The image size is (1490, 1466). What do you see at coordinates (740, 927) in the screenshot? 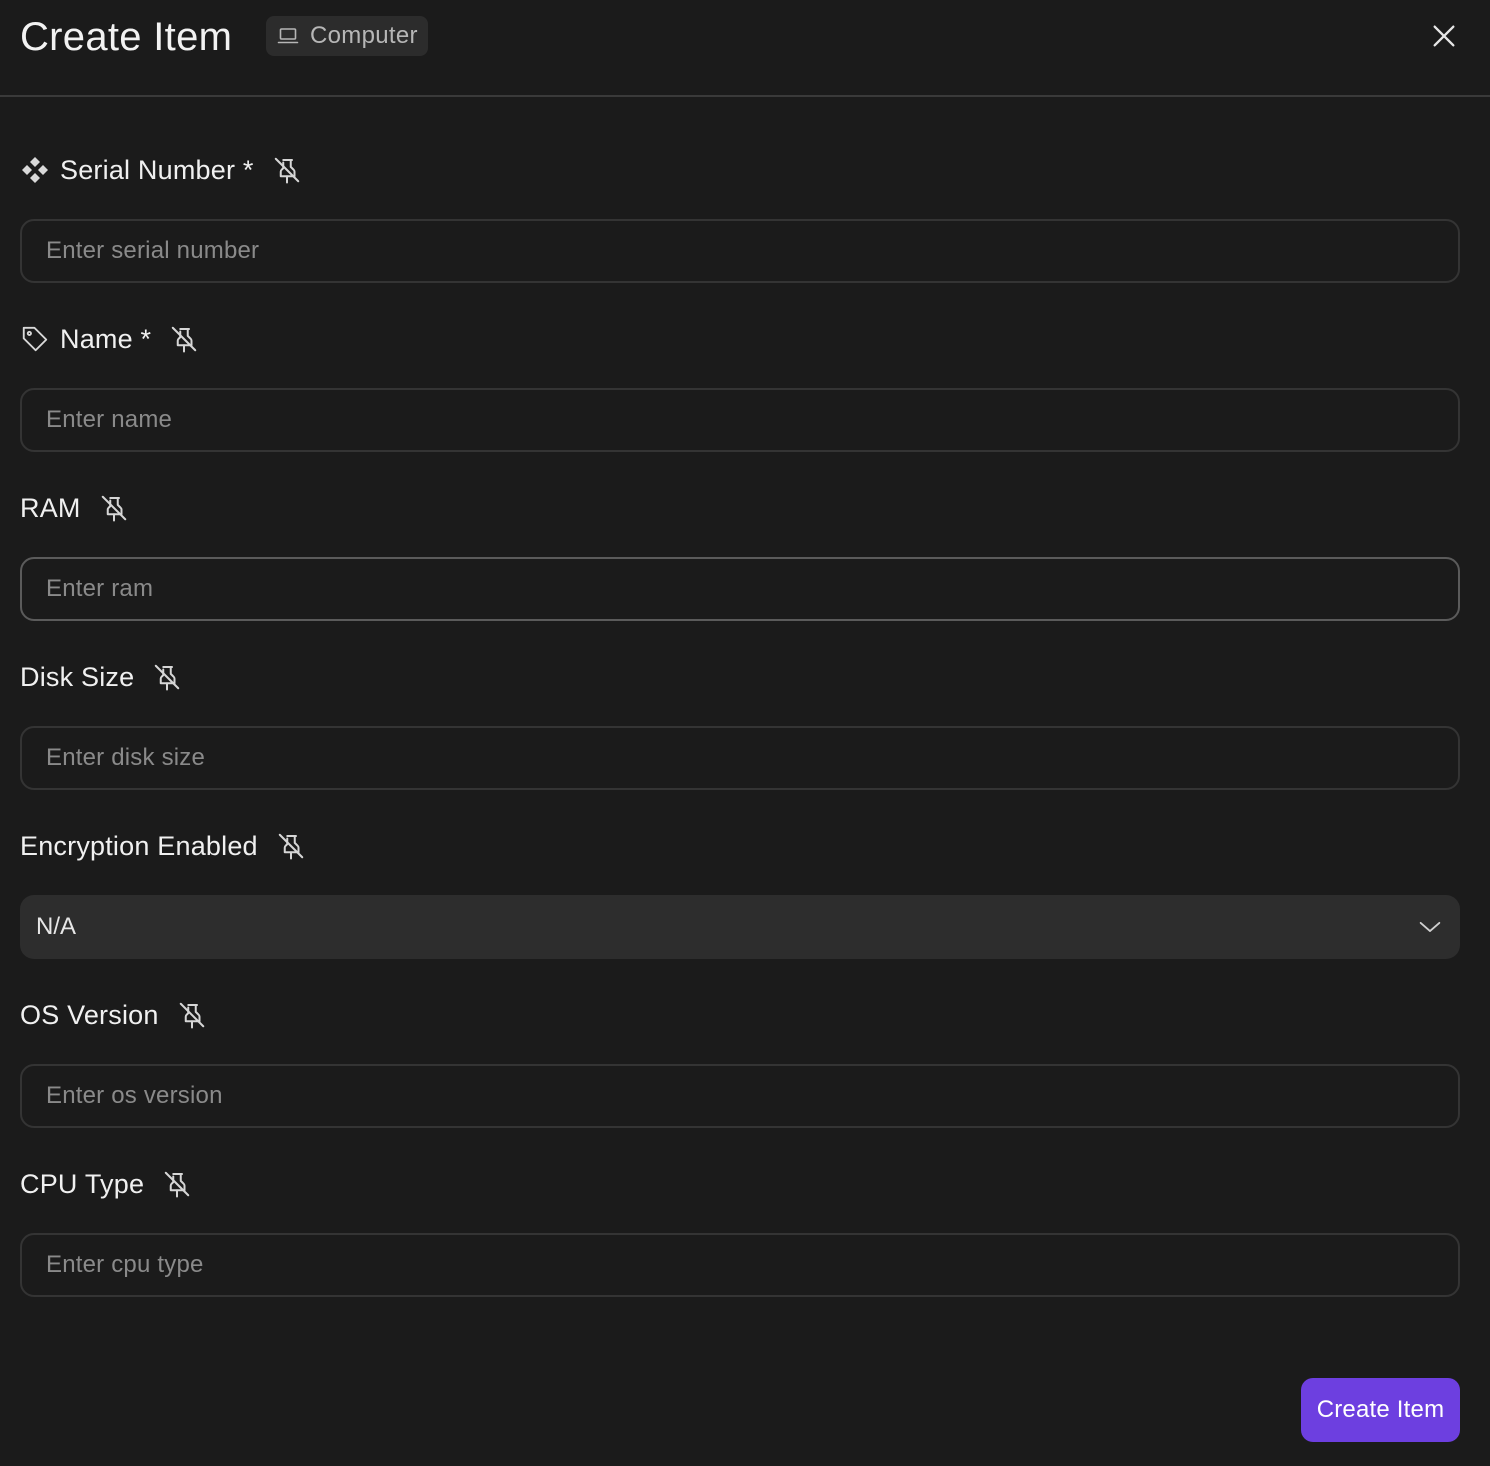
I see `encryption-enabled-select: N/A` at bounding box center [740, 927].